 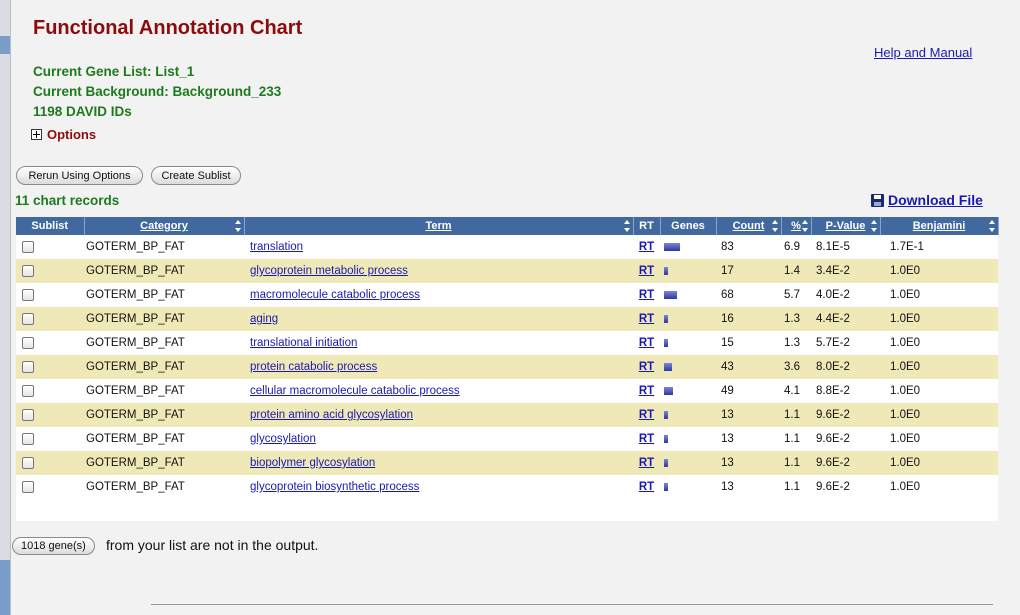 I want to click on term-link: protein catabolic process, so click(x=313, y=367).